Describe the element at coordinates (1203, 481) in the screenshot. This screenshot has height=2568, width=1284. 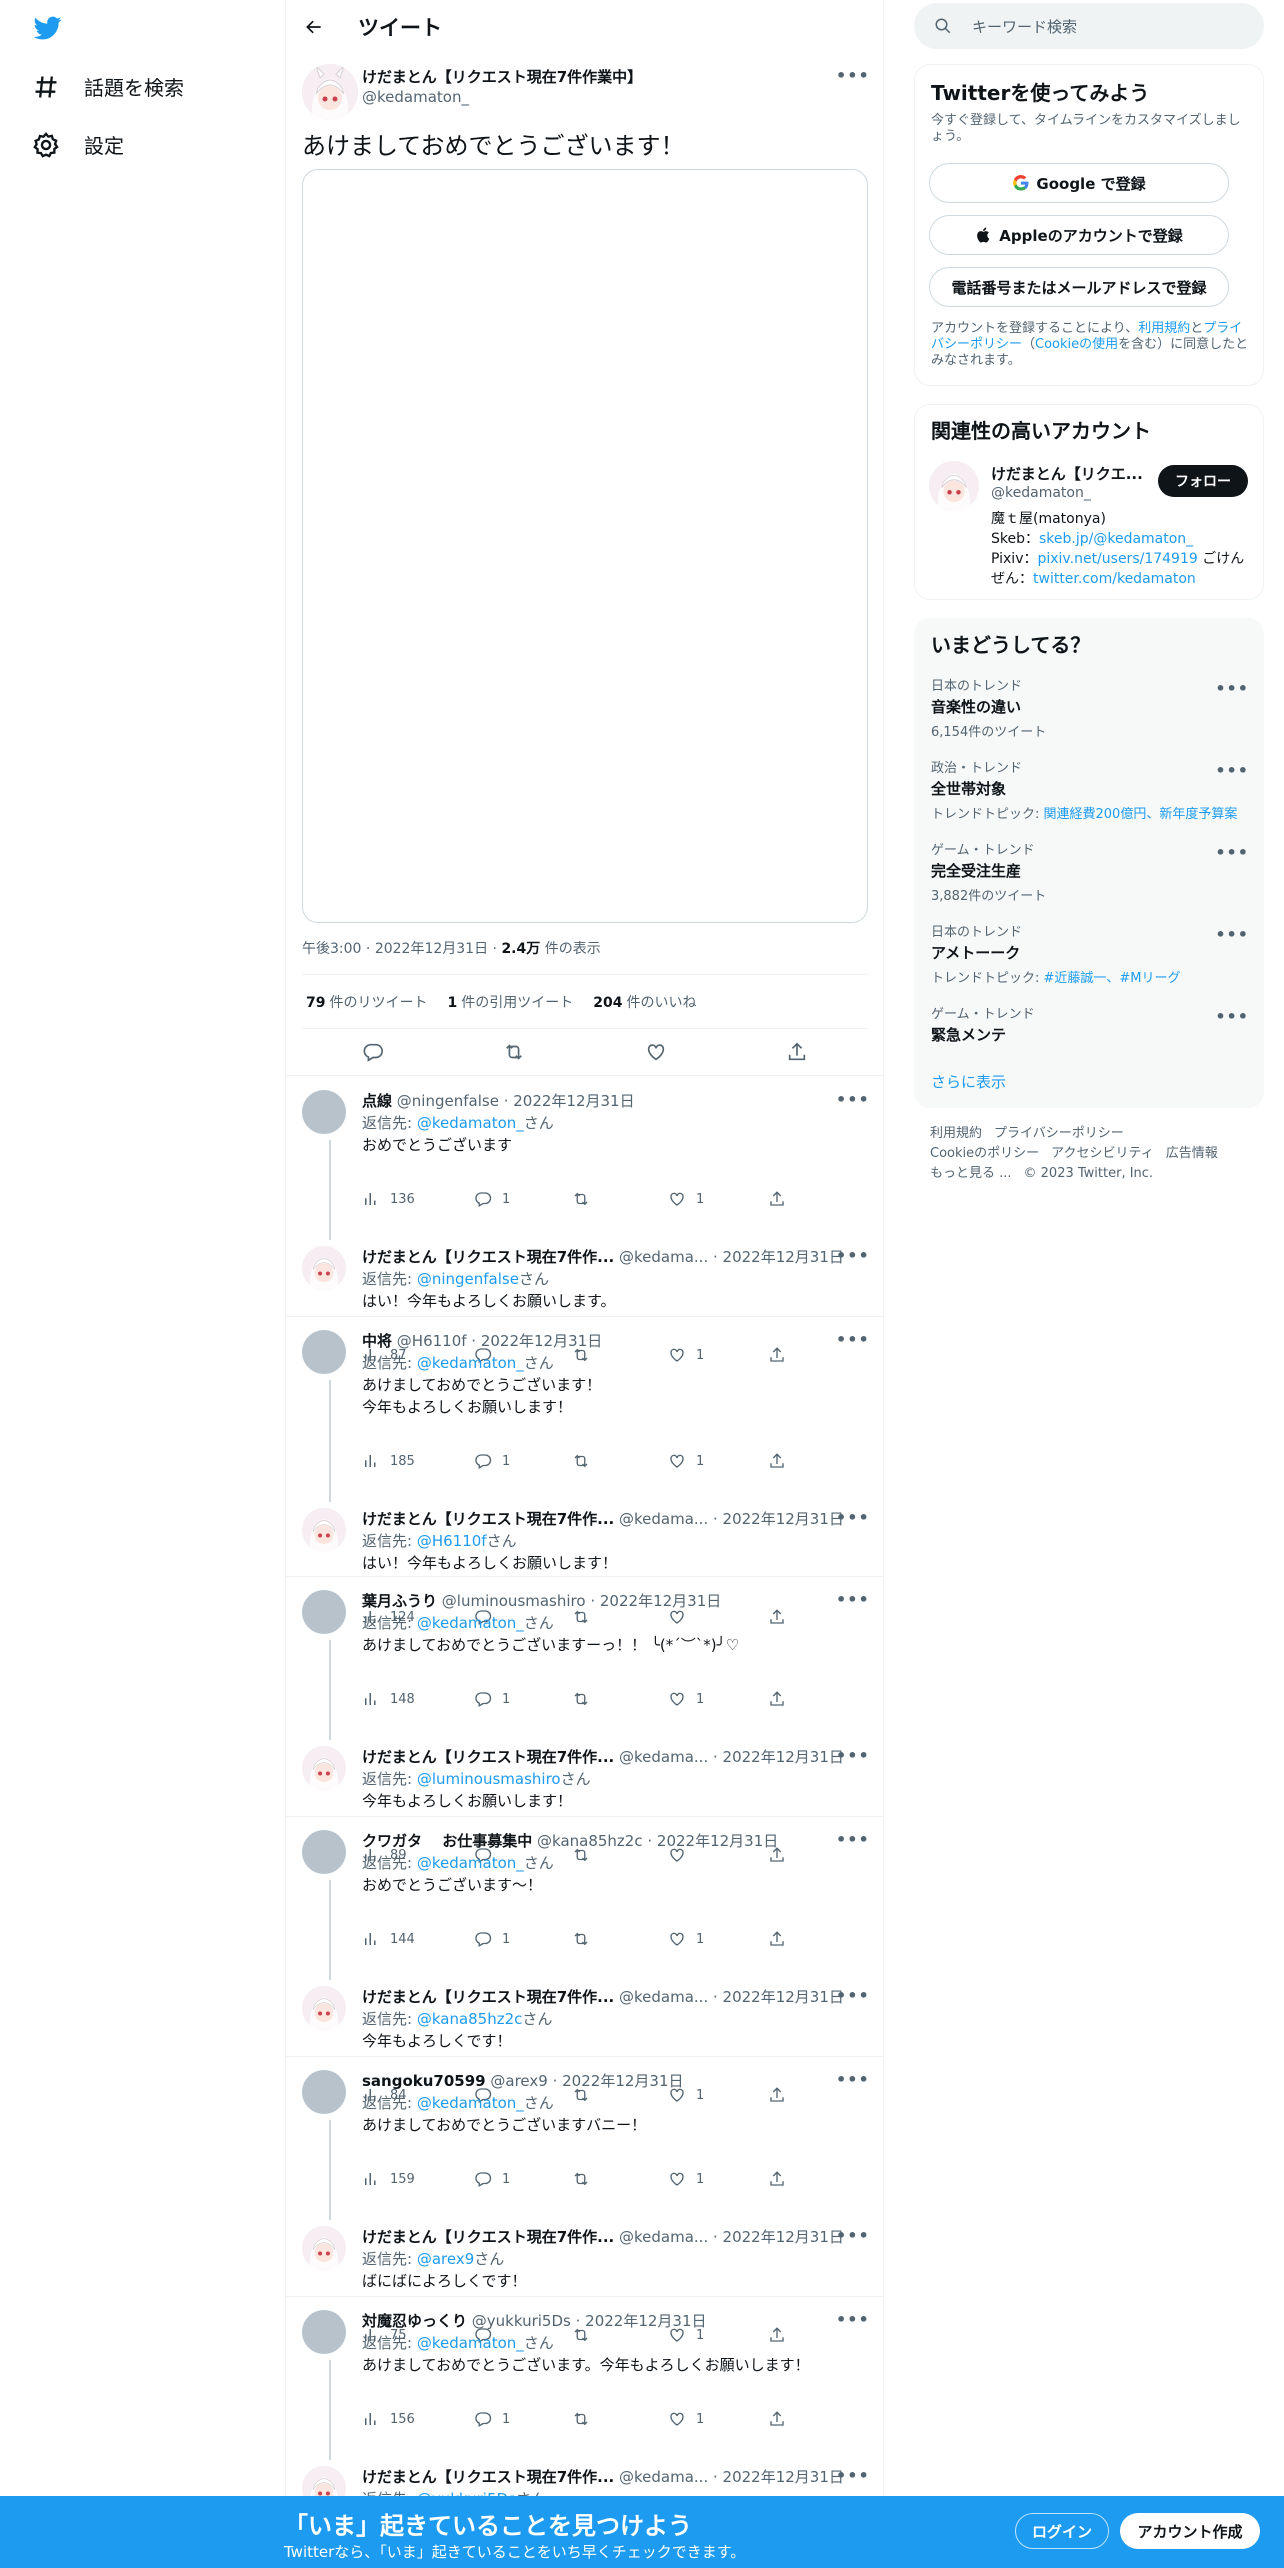
I see `follow-button: フォロー` at that location.